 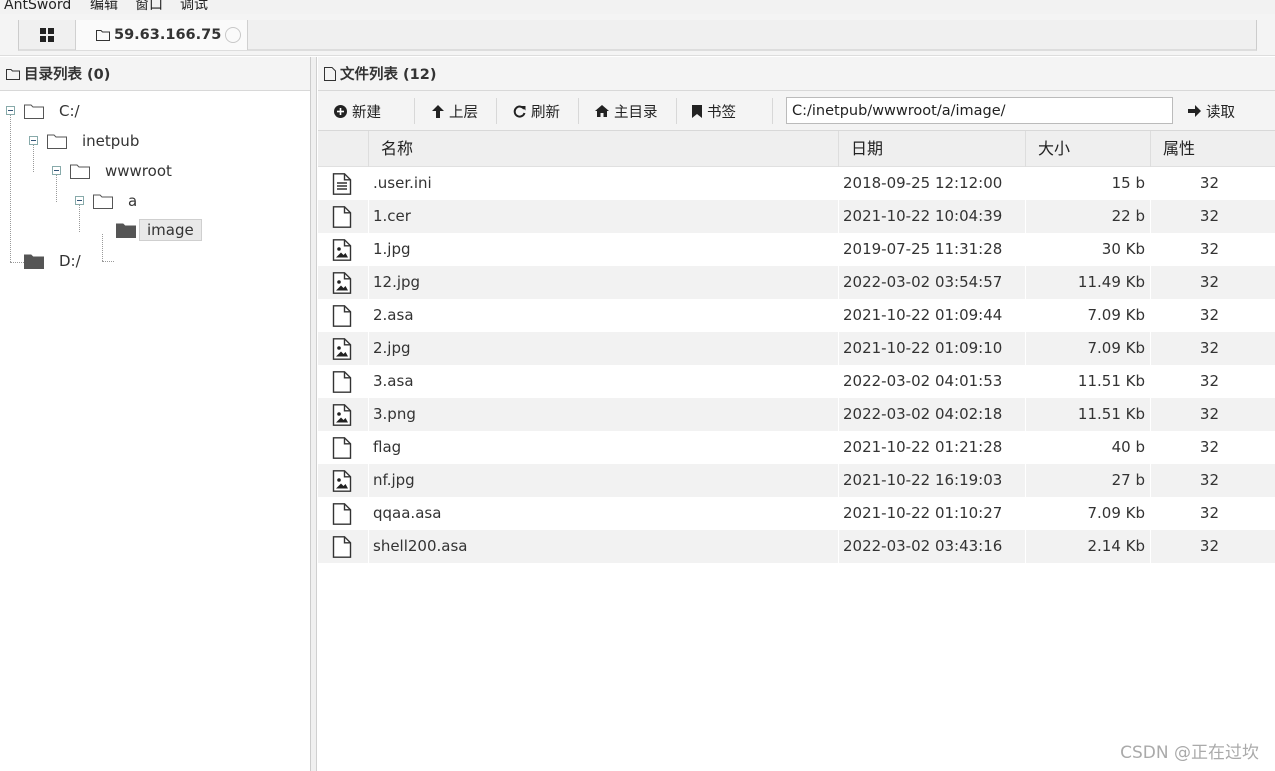 What do you see at coordinates (124, 171) in the screenshot?
I see `tree-node-wwwroot: wwwroot` at bounding box center [124, 171].